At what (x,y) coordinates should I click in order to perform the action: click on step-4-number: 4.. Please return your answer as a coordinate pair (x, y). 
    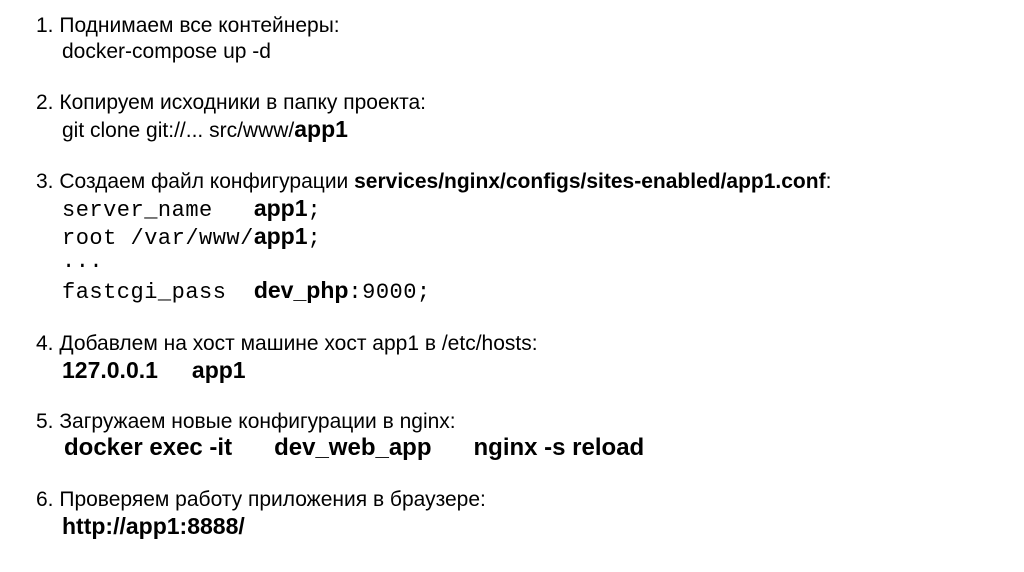
    Looking at the image, I should click on (45, 343).